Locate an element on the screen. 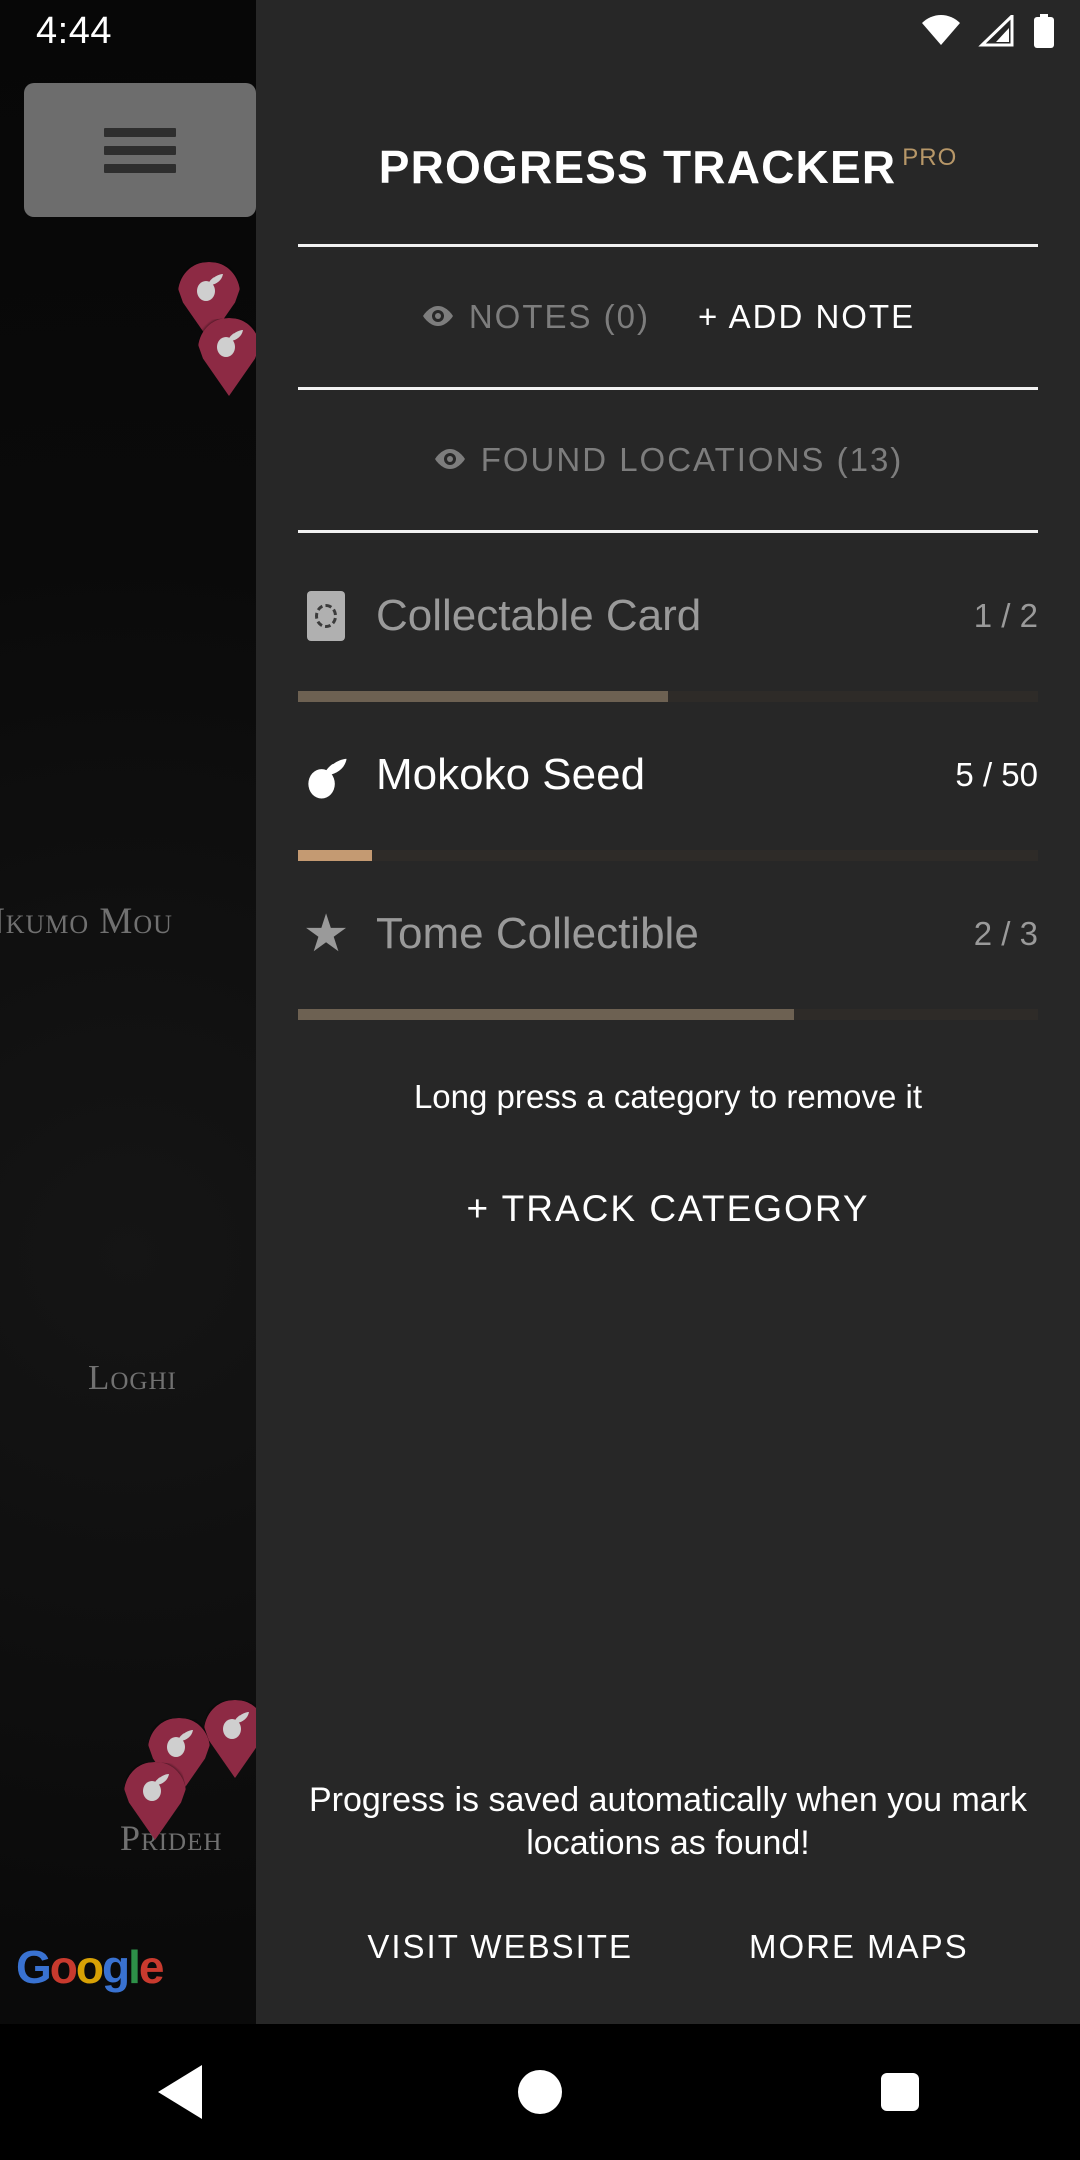 The image size is (1080, 2160). back-button is located at coordinates (180, 2092).